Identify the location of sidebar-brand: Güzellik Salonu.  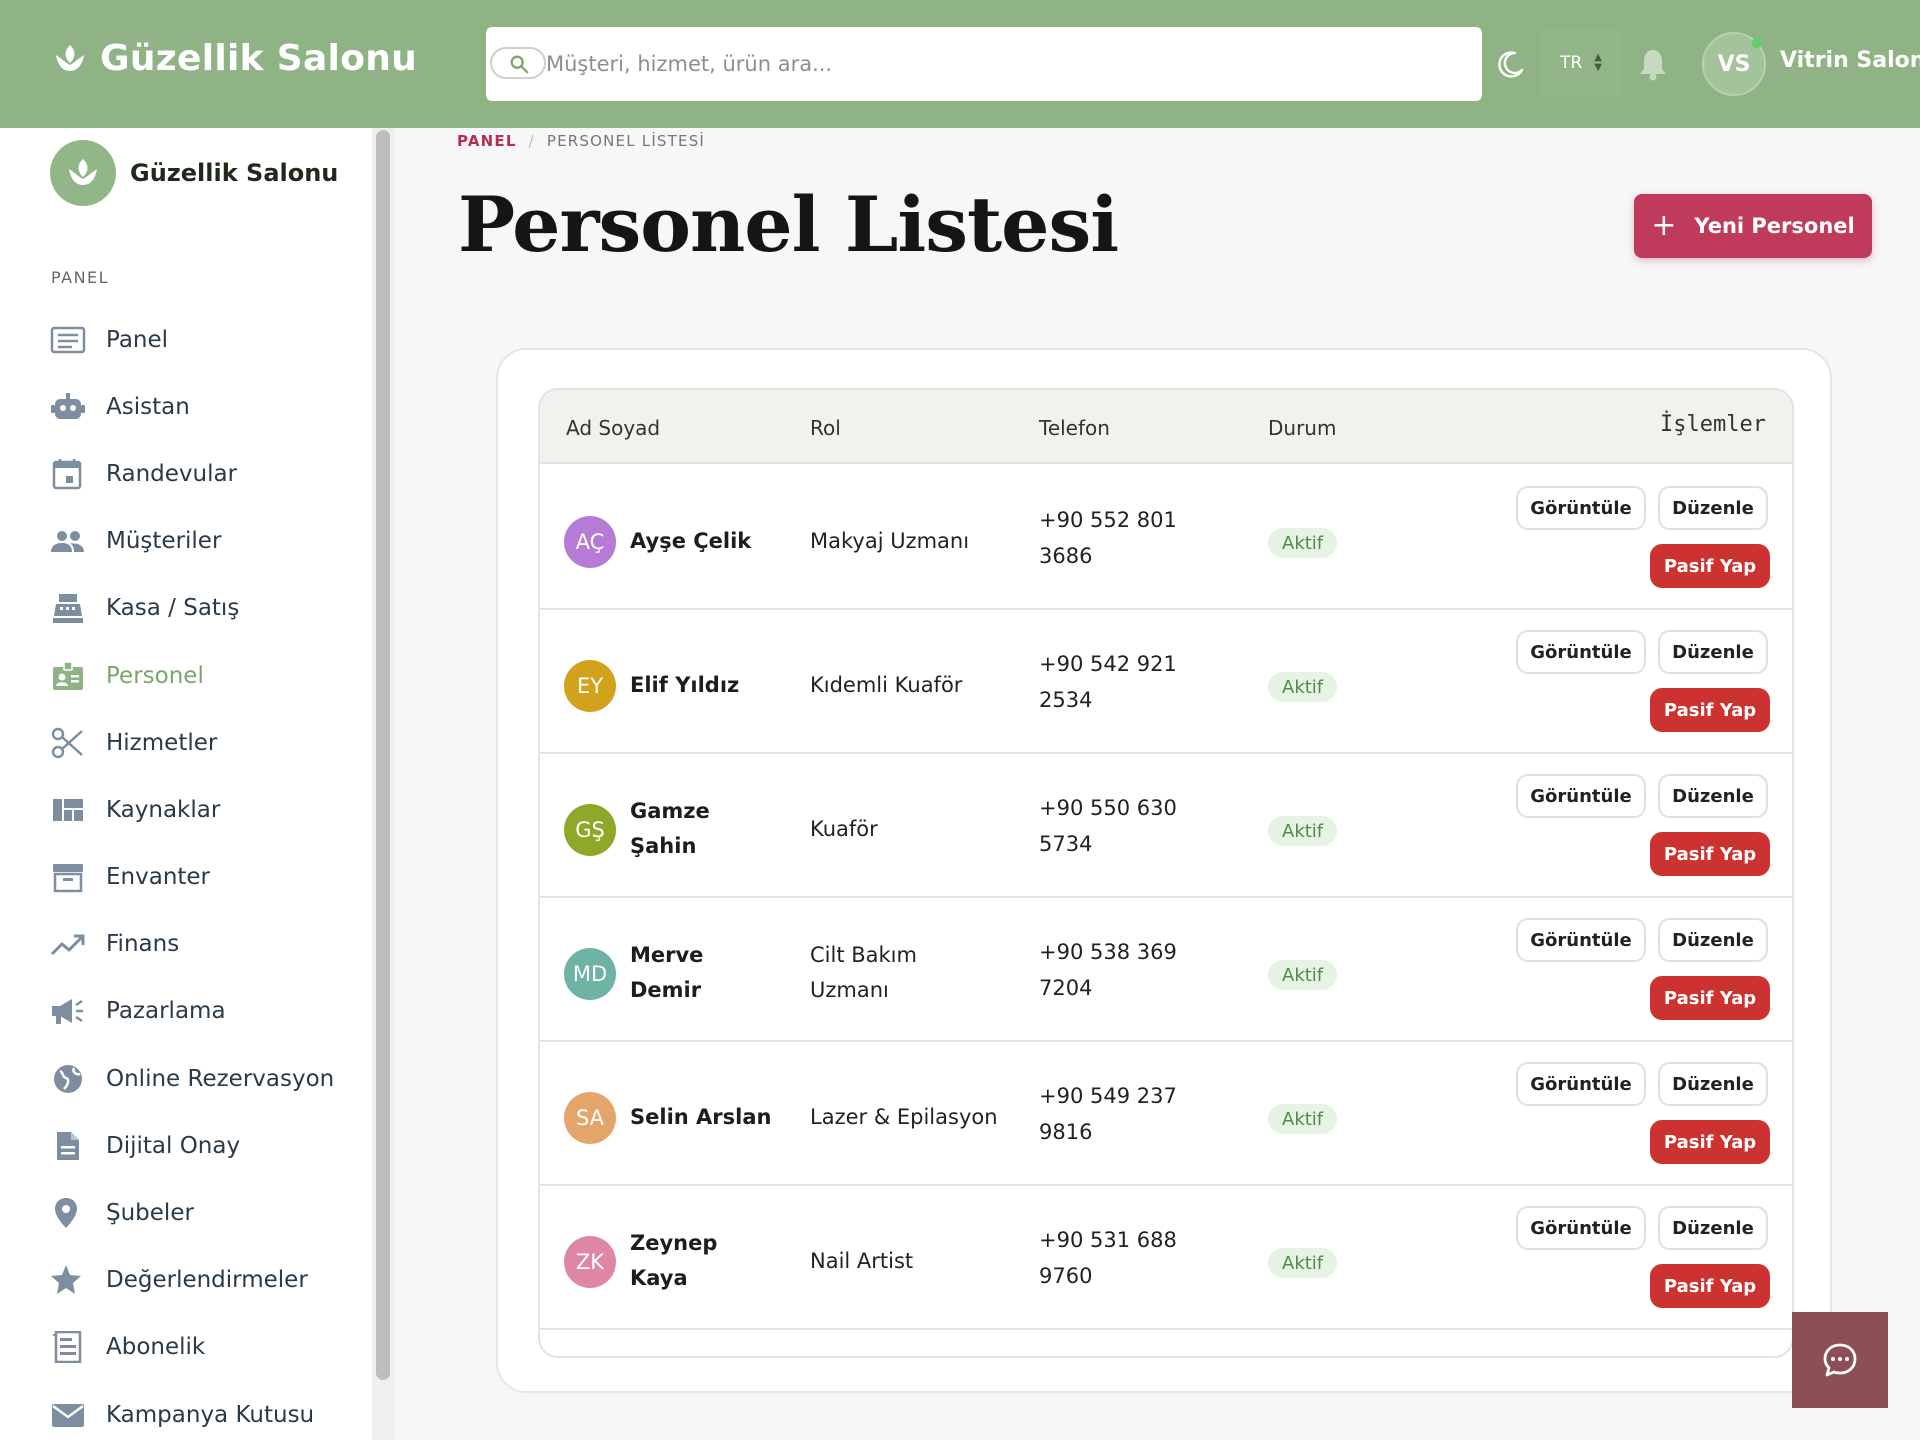
(194, 173).